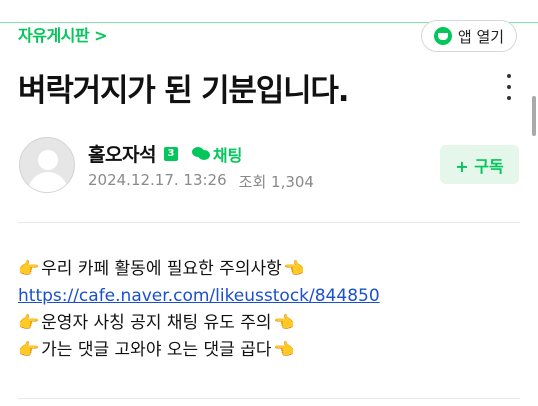 This screenshot has width=538, height=406. I want to click on content-line: 👉 운영자 사칭 공지 채팅 유도 주의 👉, so click(199, 323).